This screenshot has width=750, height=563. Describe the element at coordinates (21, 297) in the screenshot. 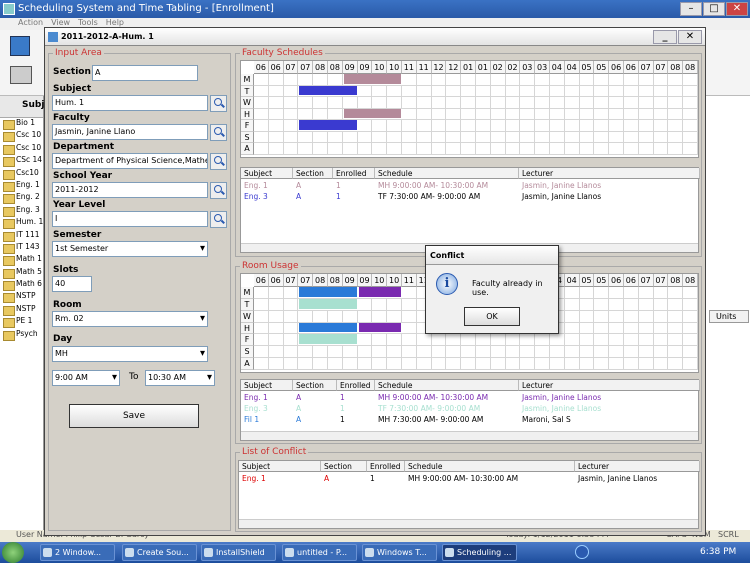

I see `subject-list-item: NSTP` at that location.